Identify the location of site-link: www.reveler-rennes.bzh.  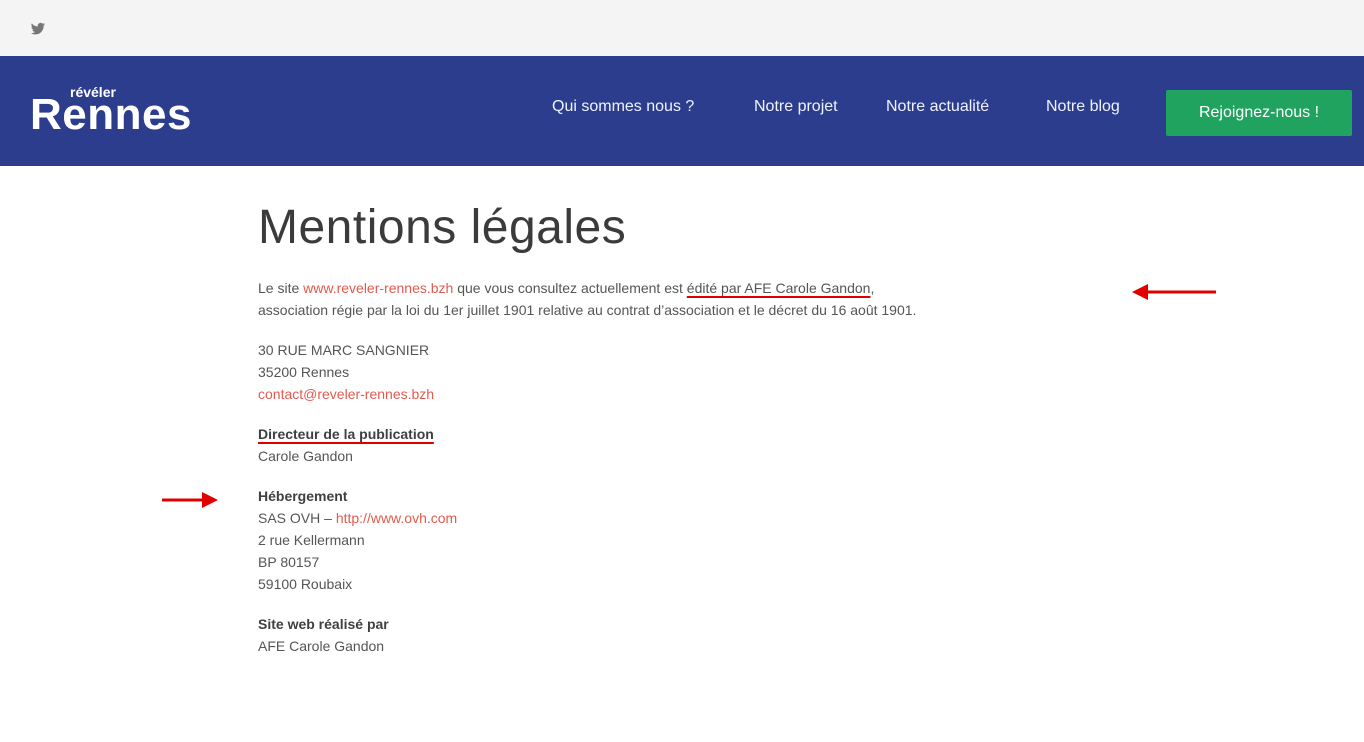
(378, 288).